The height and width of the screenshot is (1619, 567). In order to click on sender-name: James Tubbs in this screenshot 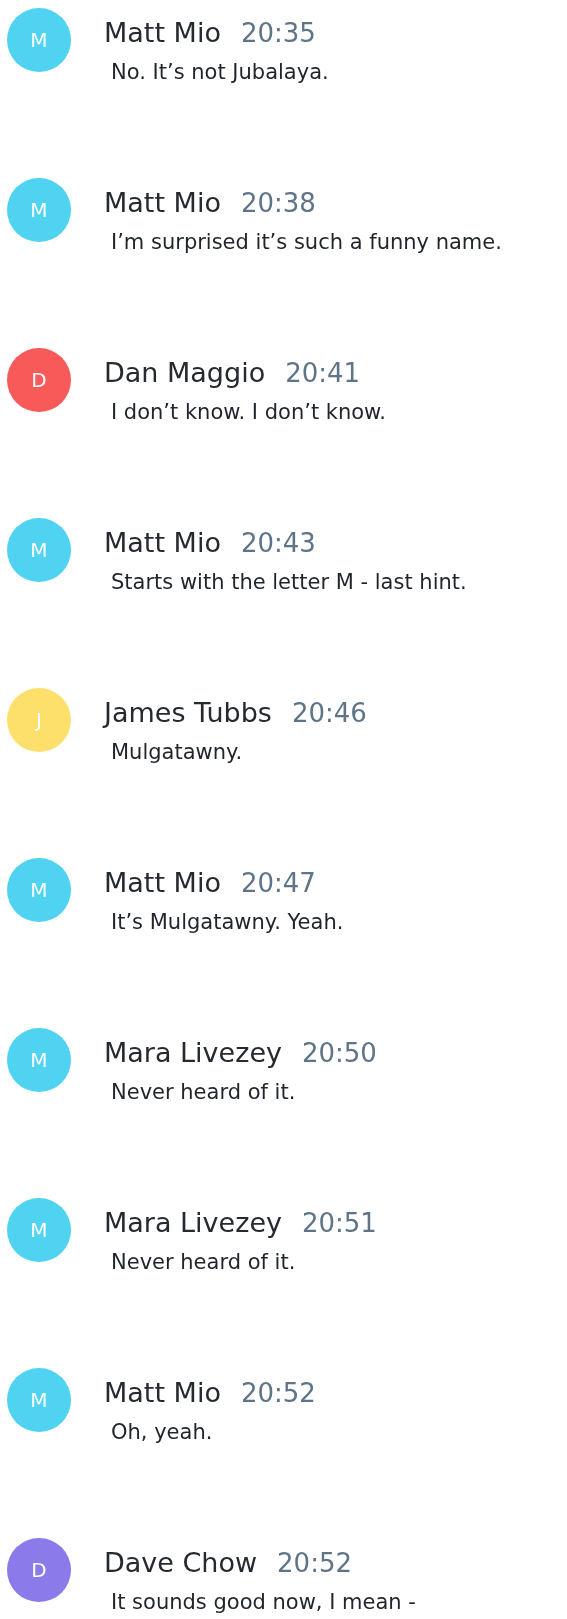, I will do `click(188, 712)`.